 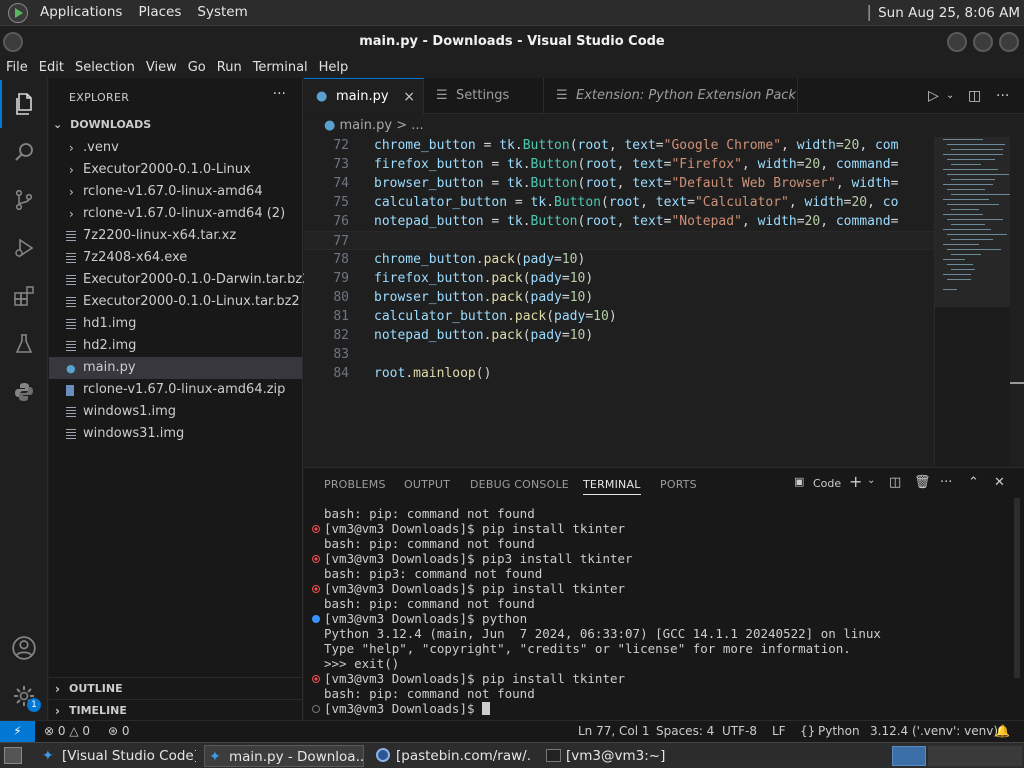 What do you see at coordinates (619, 240) in the screenshot?
I see `code-line: 77` at bounding box center [619, 240].